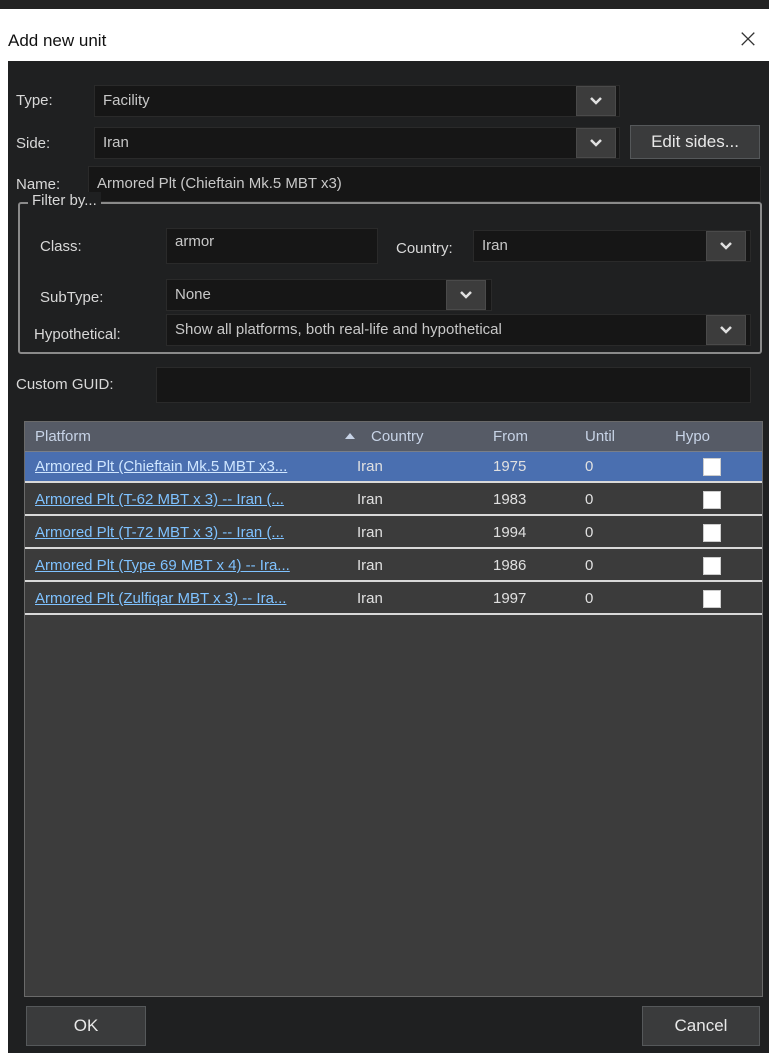  I want to click on from-cell: 1997, so click(510, 598).